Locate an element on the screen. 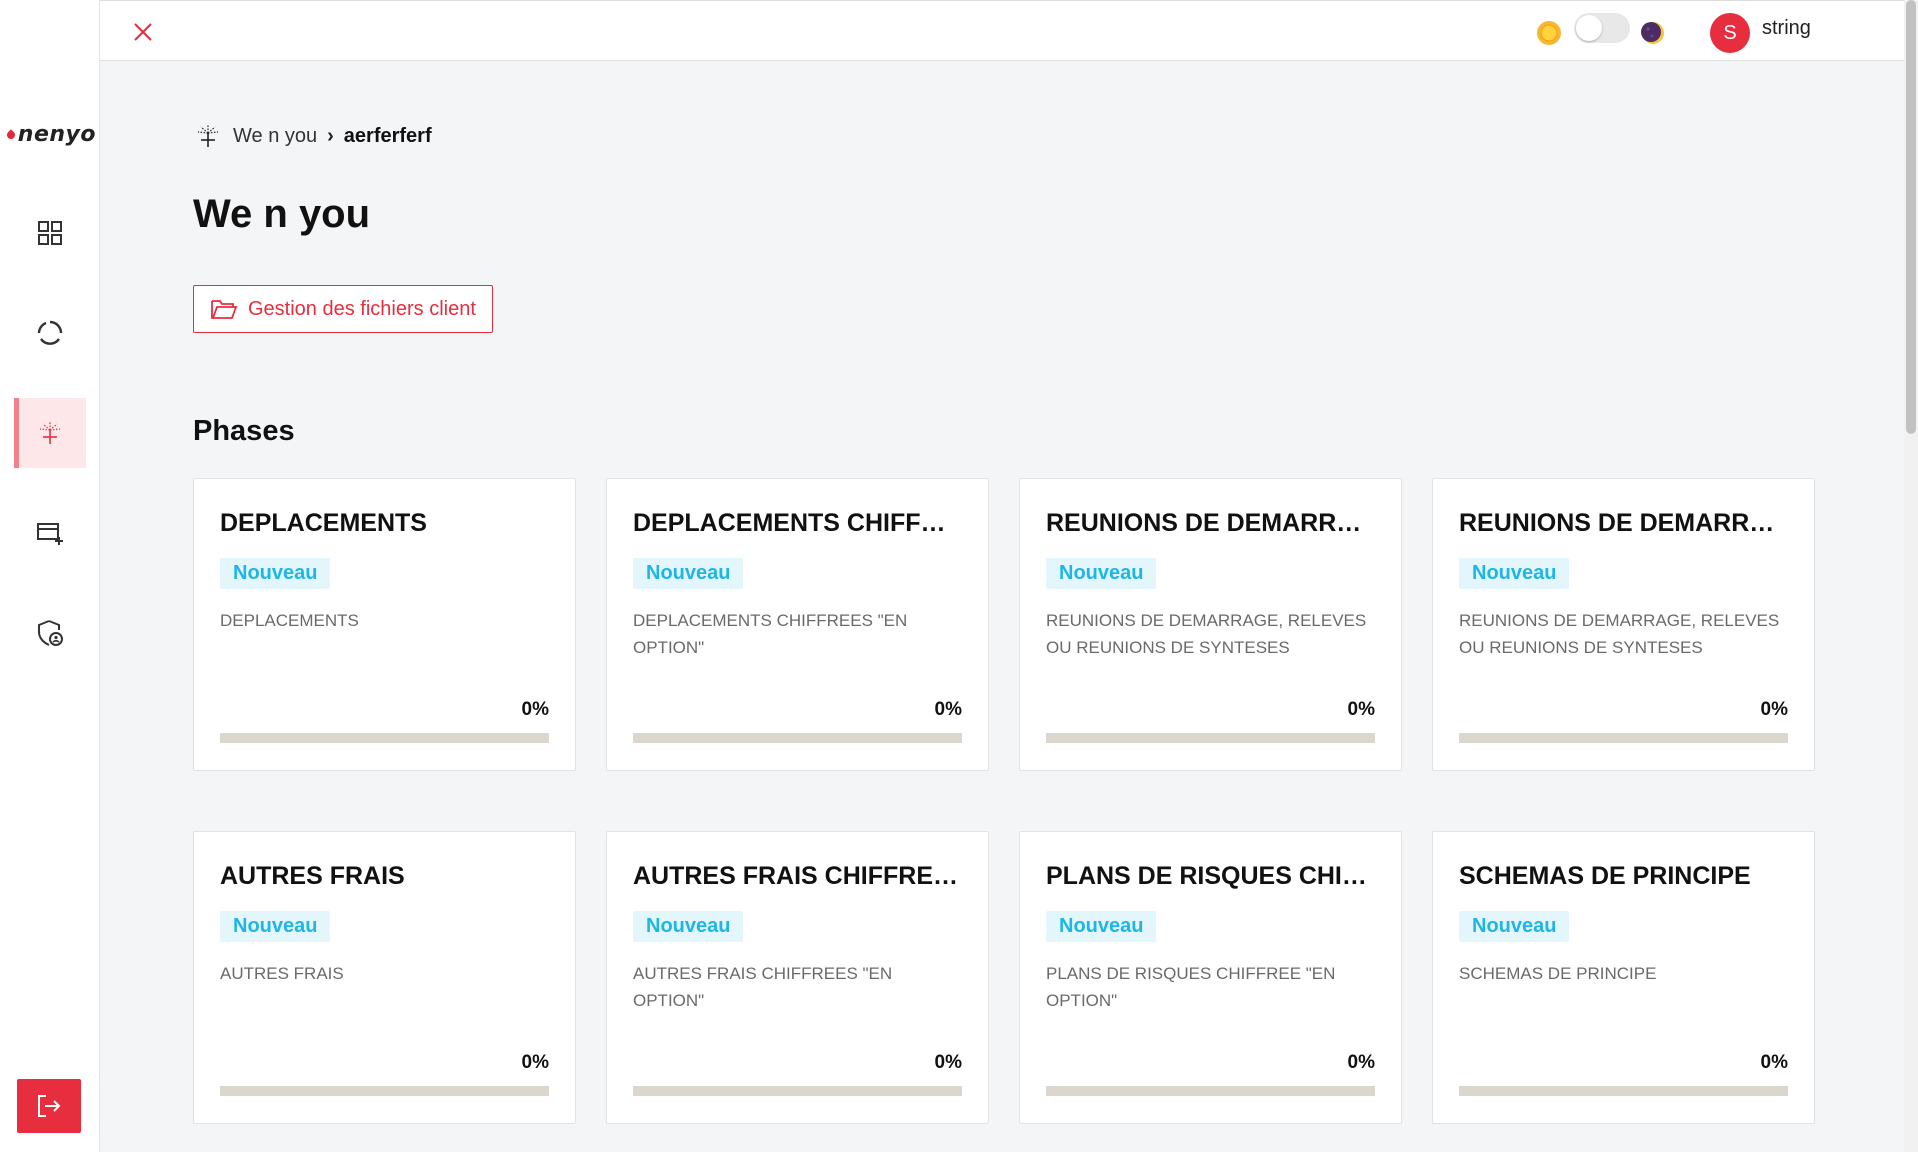 This screenshot has height=1152, width=1918. logout-button is located at coordinates (49, 1106).